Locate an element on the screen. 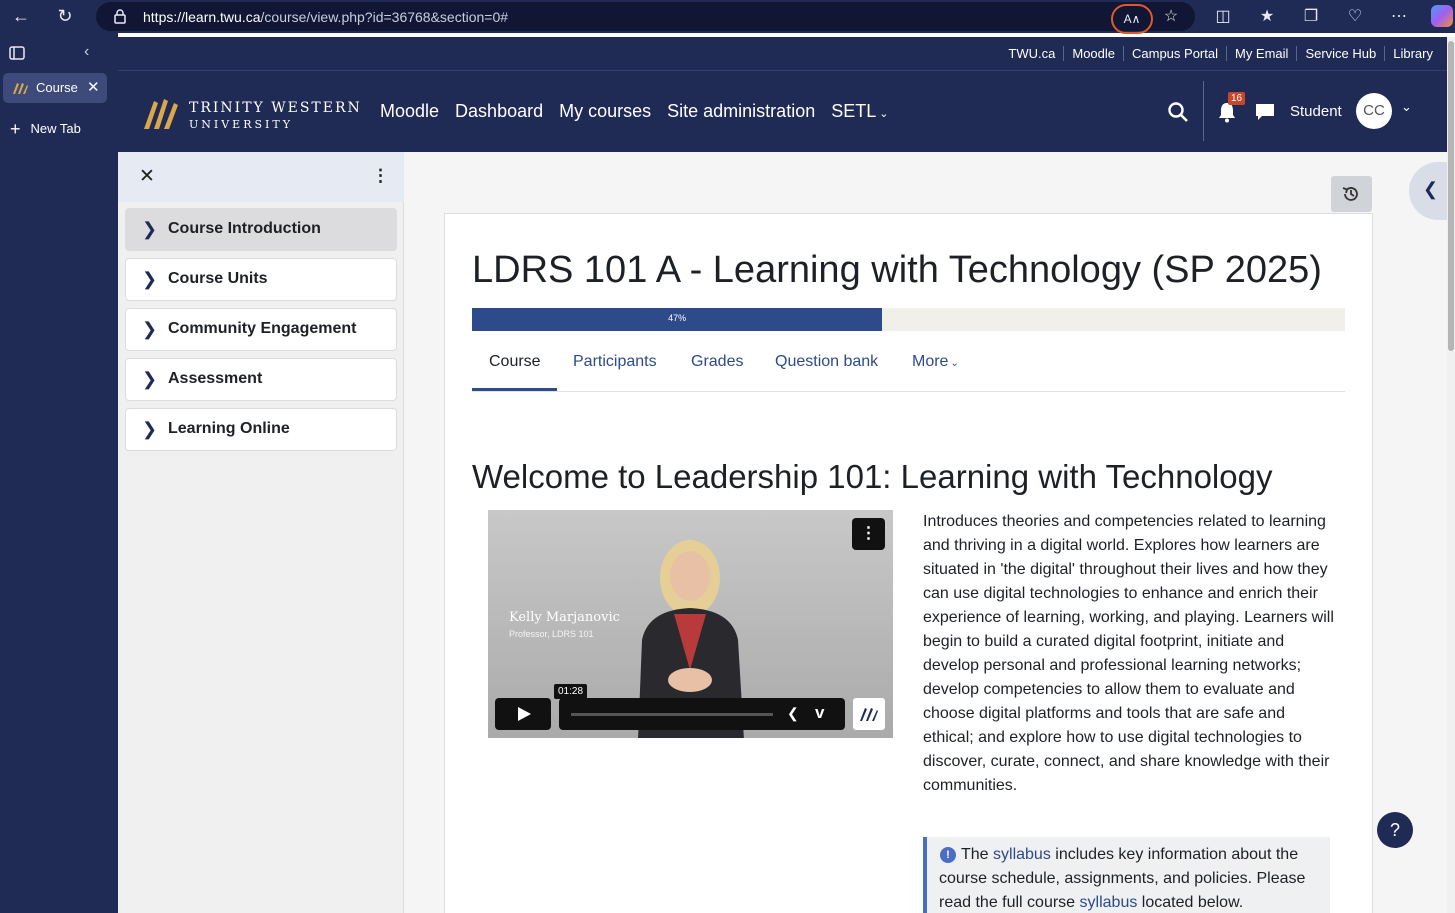  video-timestamp: 01:28 is located at coordinates (571, 691).